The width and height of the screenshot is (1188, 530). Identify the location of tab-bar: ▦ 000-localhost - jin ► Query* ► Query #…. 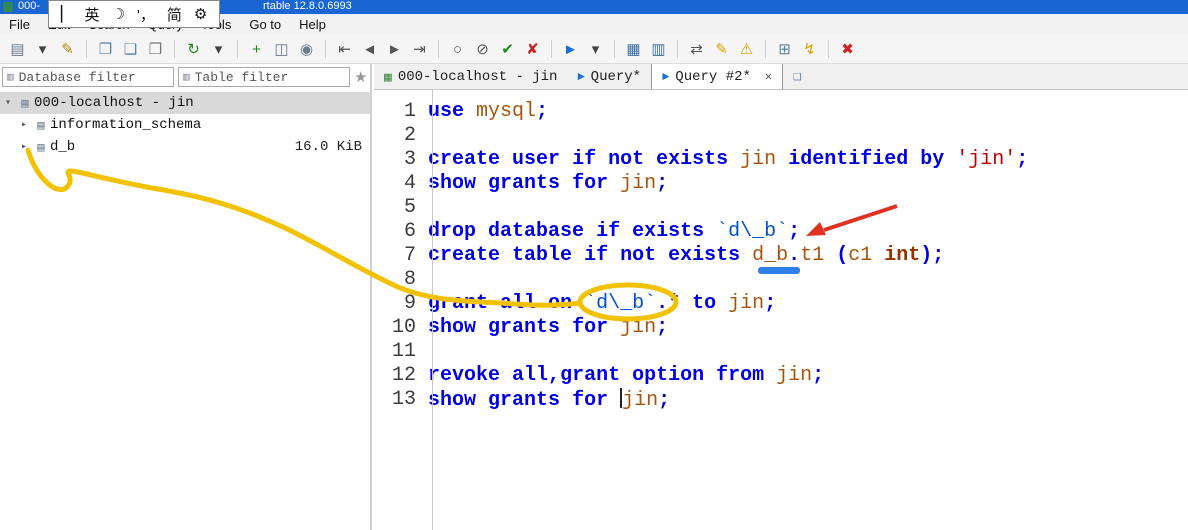
(781, 76).